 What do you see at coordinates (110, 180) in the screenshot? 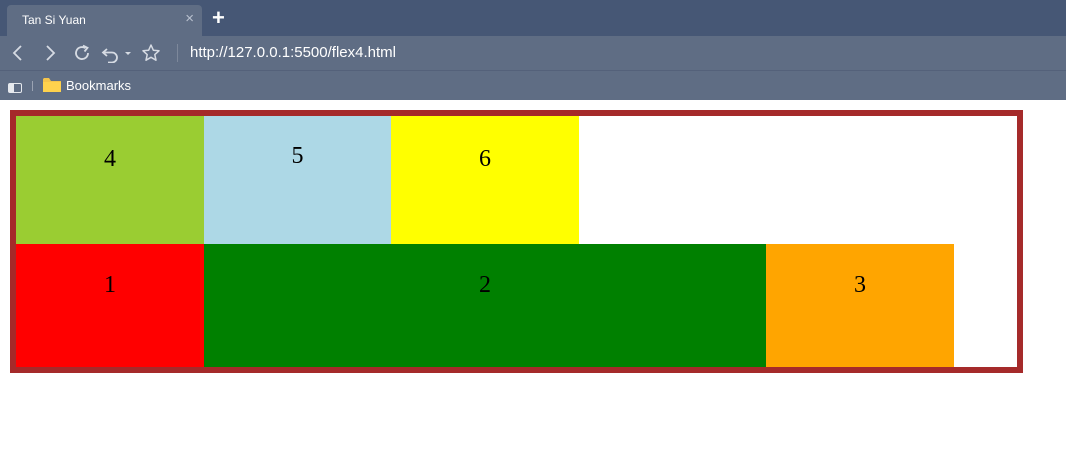
I see `flex-item-4: 4` at bounding box center [110, 180].